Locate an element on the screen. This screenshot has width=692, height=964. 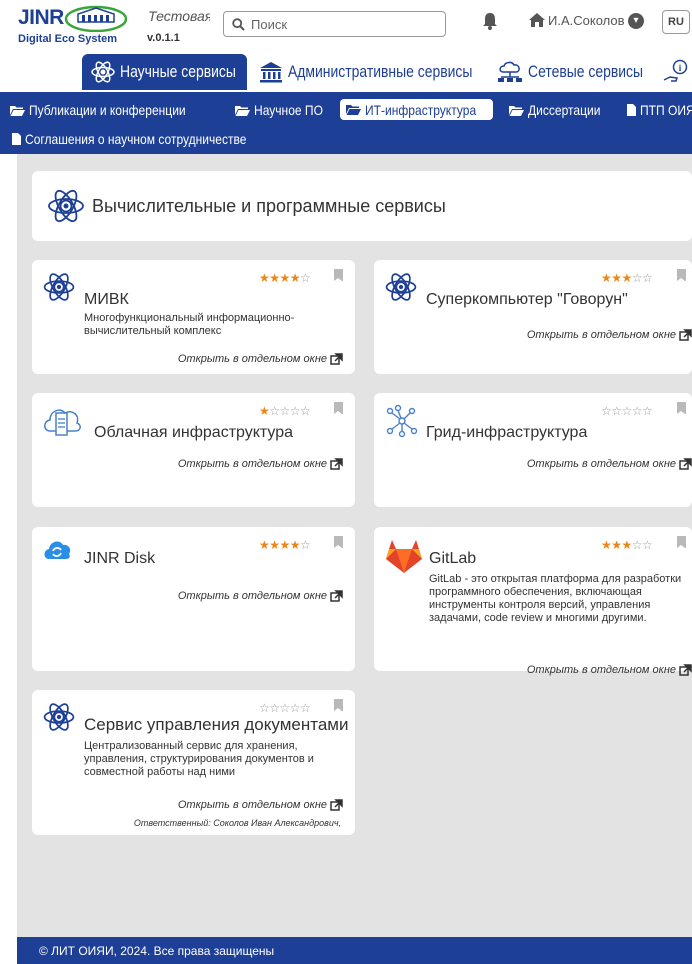
institution-icon is located at coordinates (271, 72).